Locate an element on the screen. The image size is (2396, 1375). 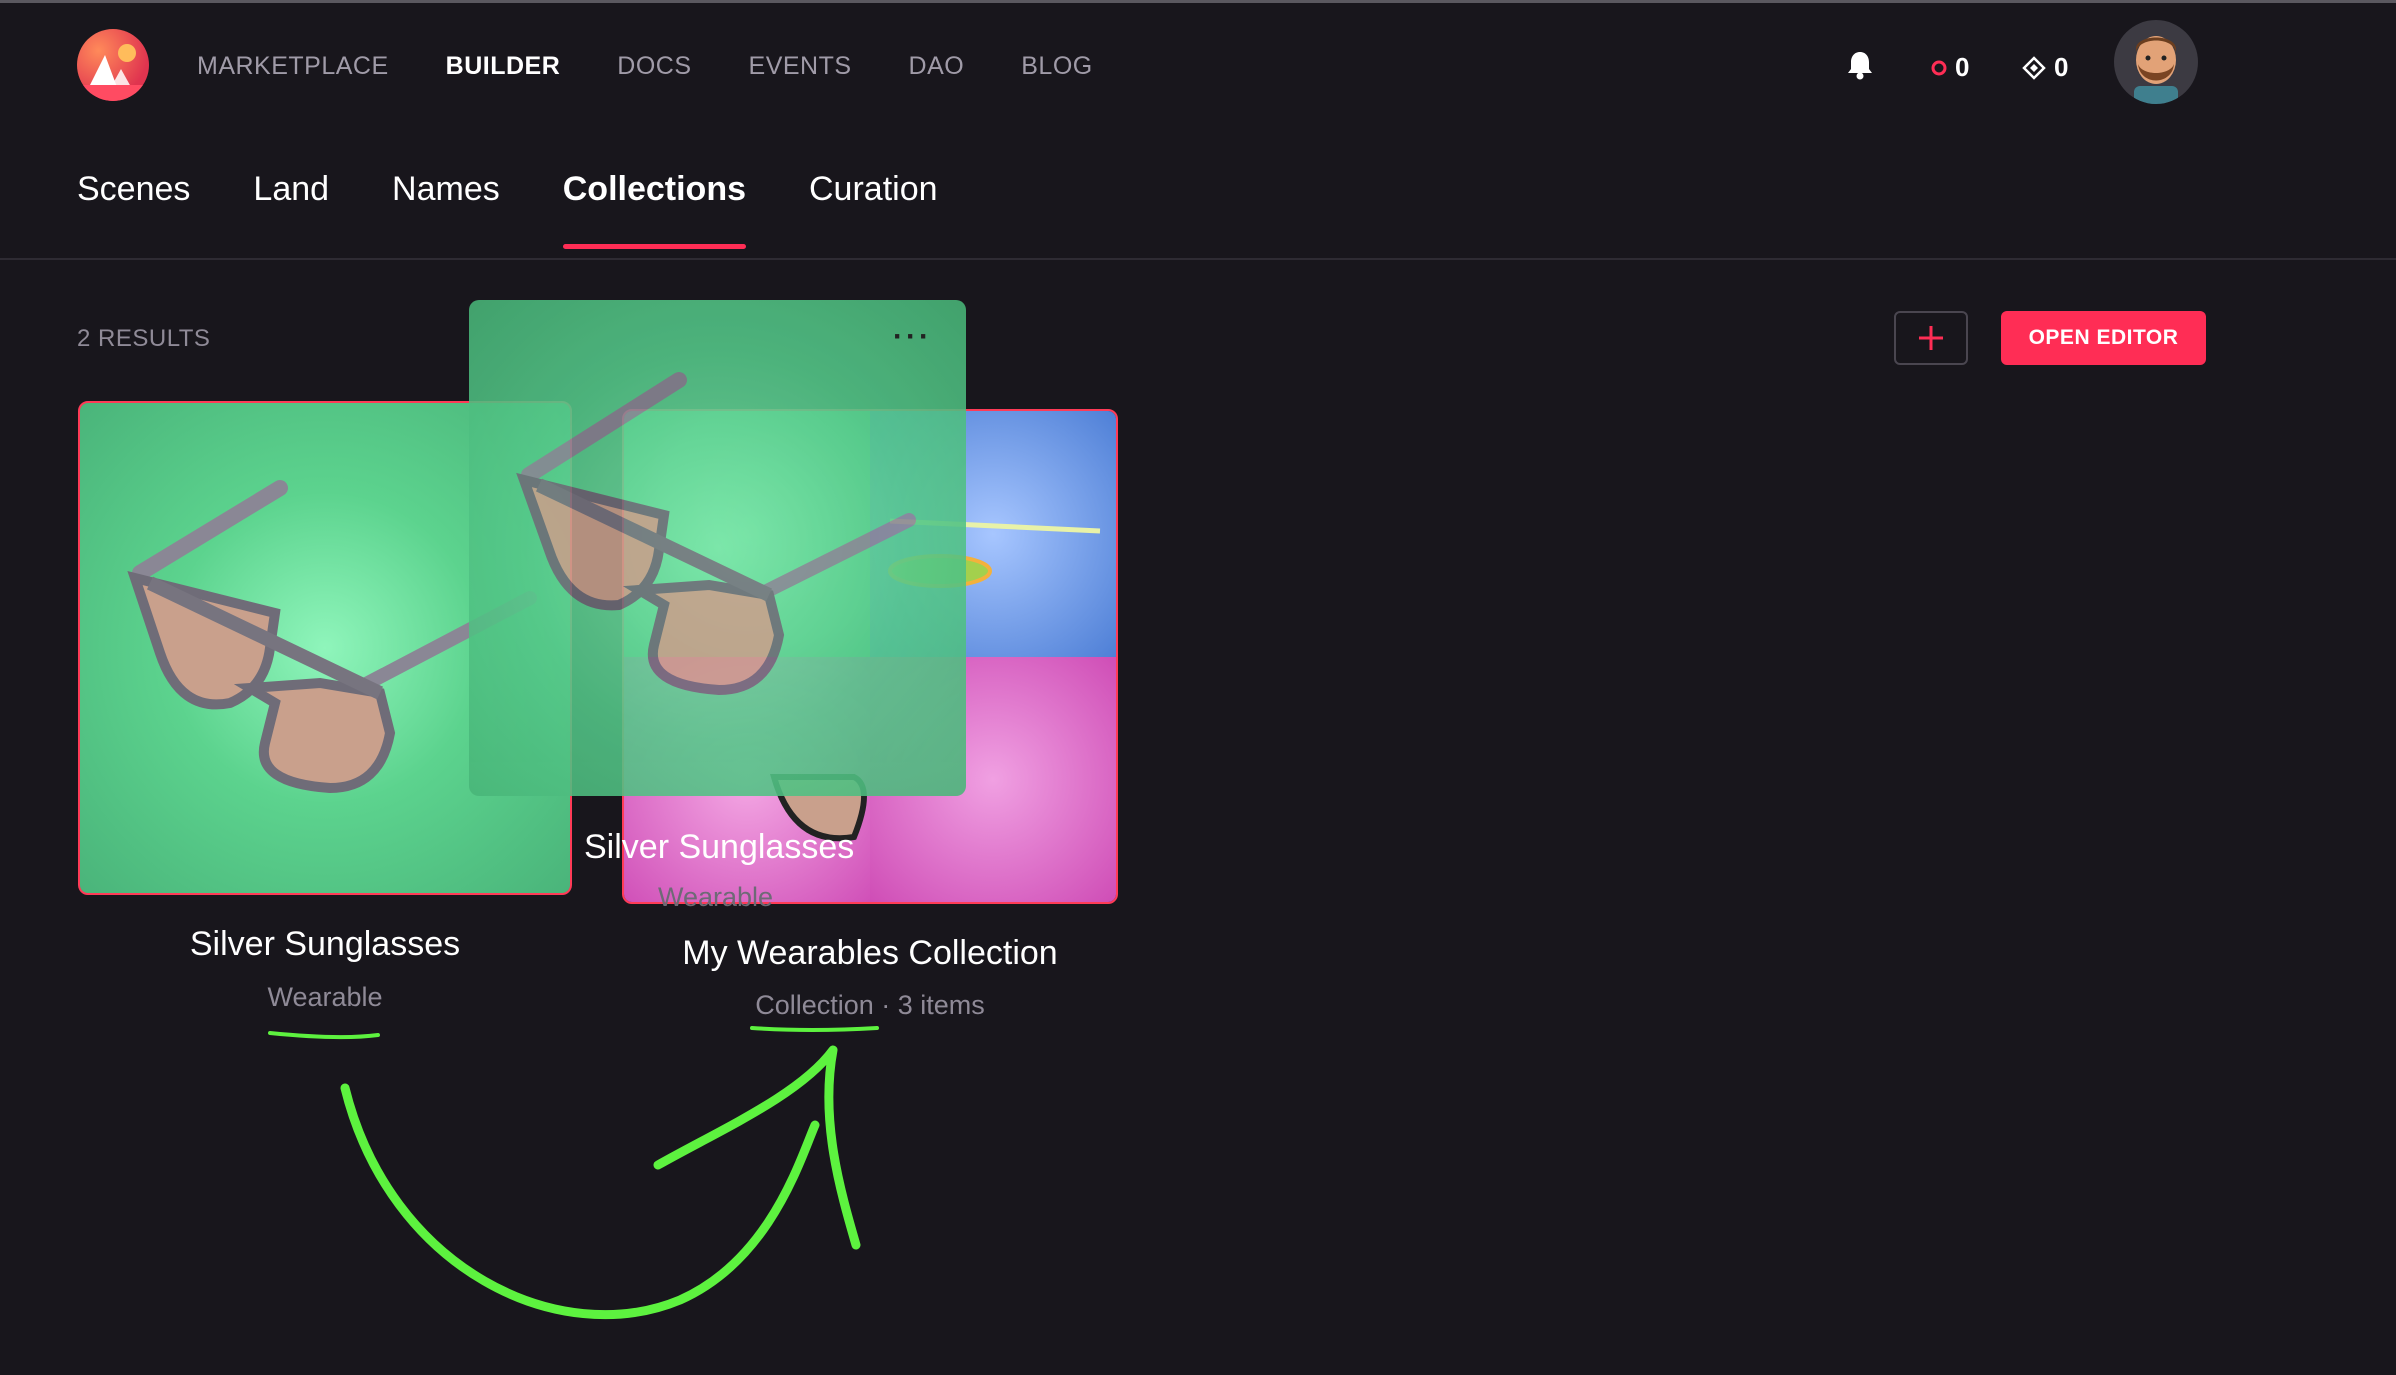
tab-curation: Curation is located at coordinates (873, 209).